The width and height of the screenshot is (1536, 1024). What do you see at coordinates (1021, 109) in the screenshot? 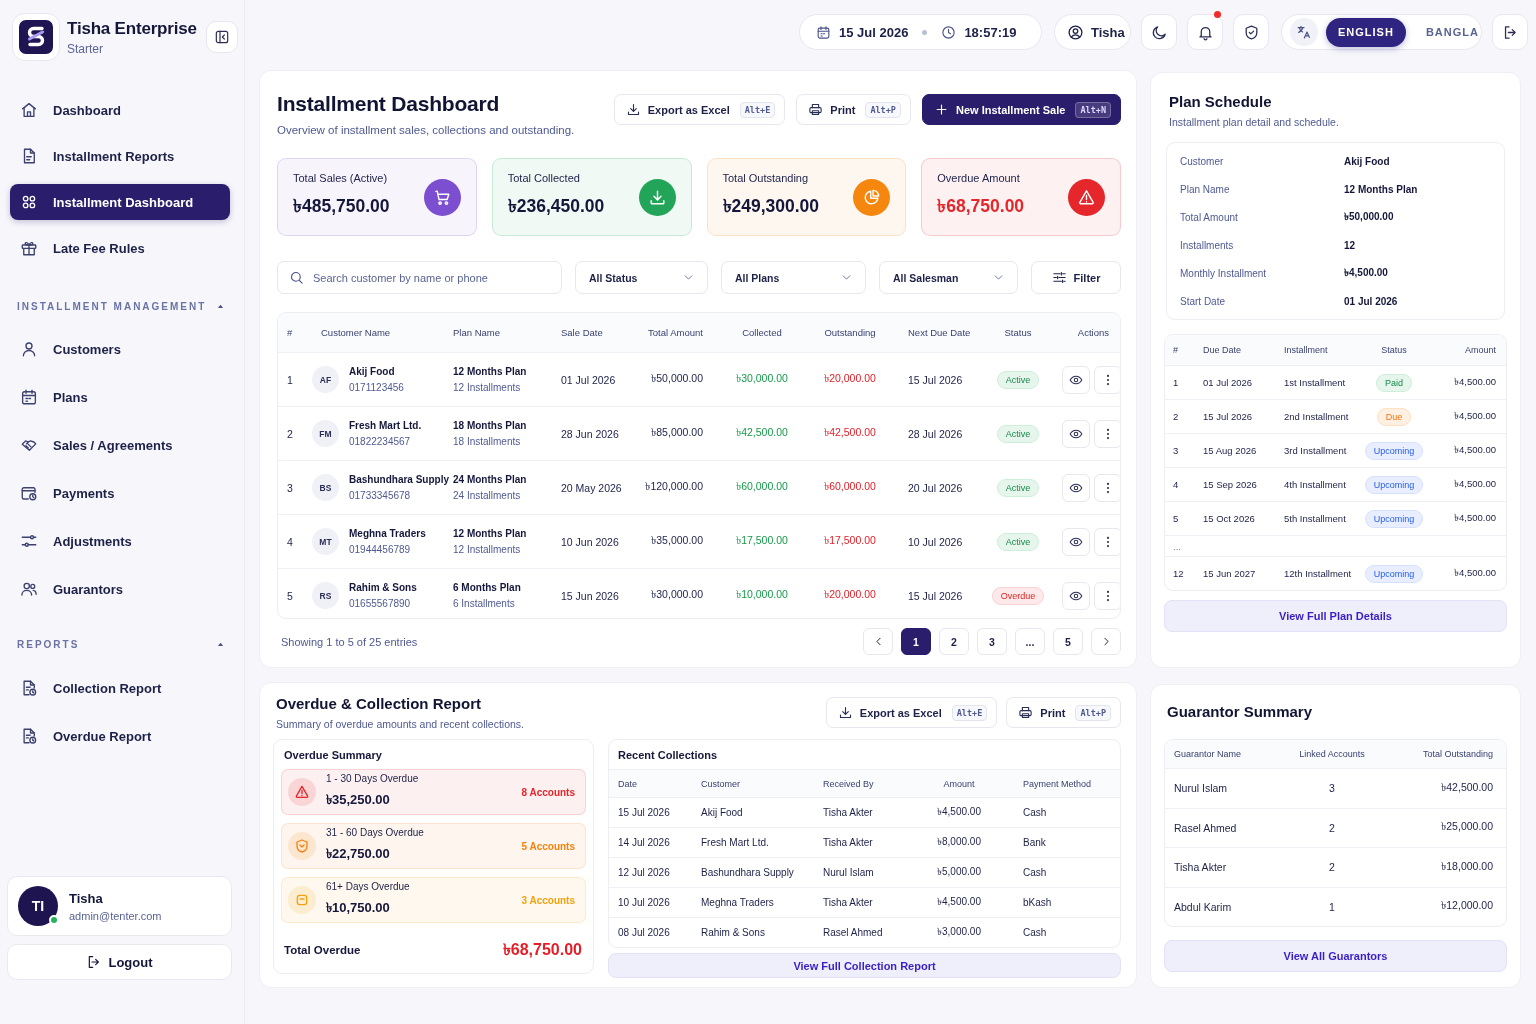
I see `new-sale-button: New Installment Sale Alt+N` at bounding box center [1021, 109].